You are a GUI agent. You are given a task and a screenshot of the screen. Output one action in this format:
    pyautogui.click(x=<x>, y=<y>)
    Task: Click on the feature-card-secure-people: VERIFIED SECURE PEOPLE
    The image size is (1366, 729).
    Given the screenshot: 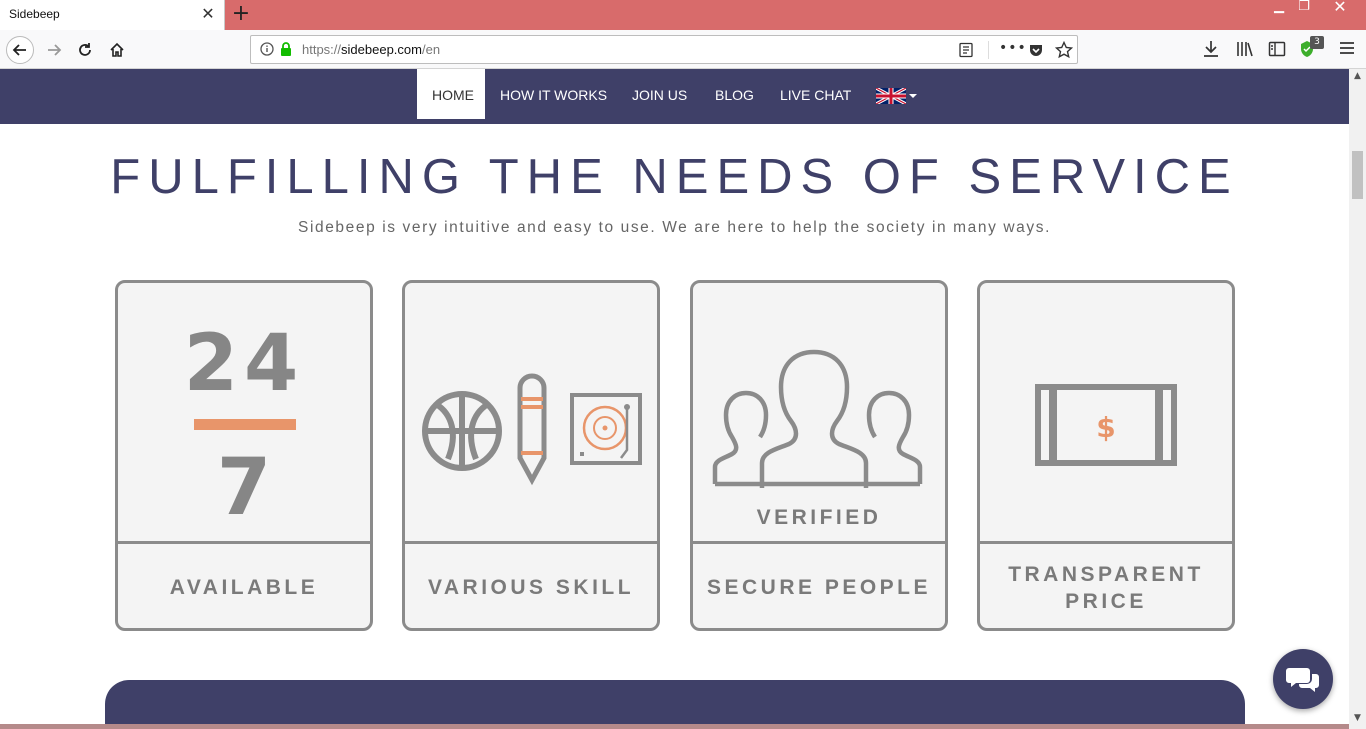 What is the action you would take?
    pyautogui.click(x=819, y=455)
    